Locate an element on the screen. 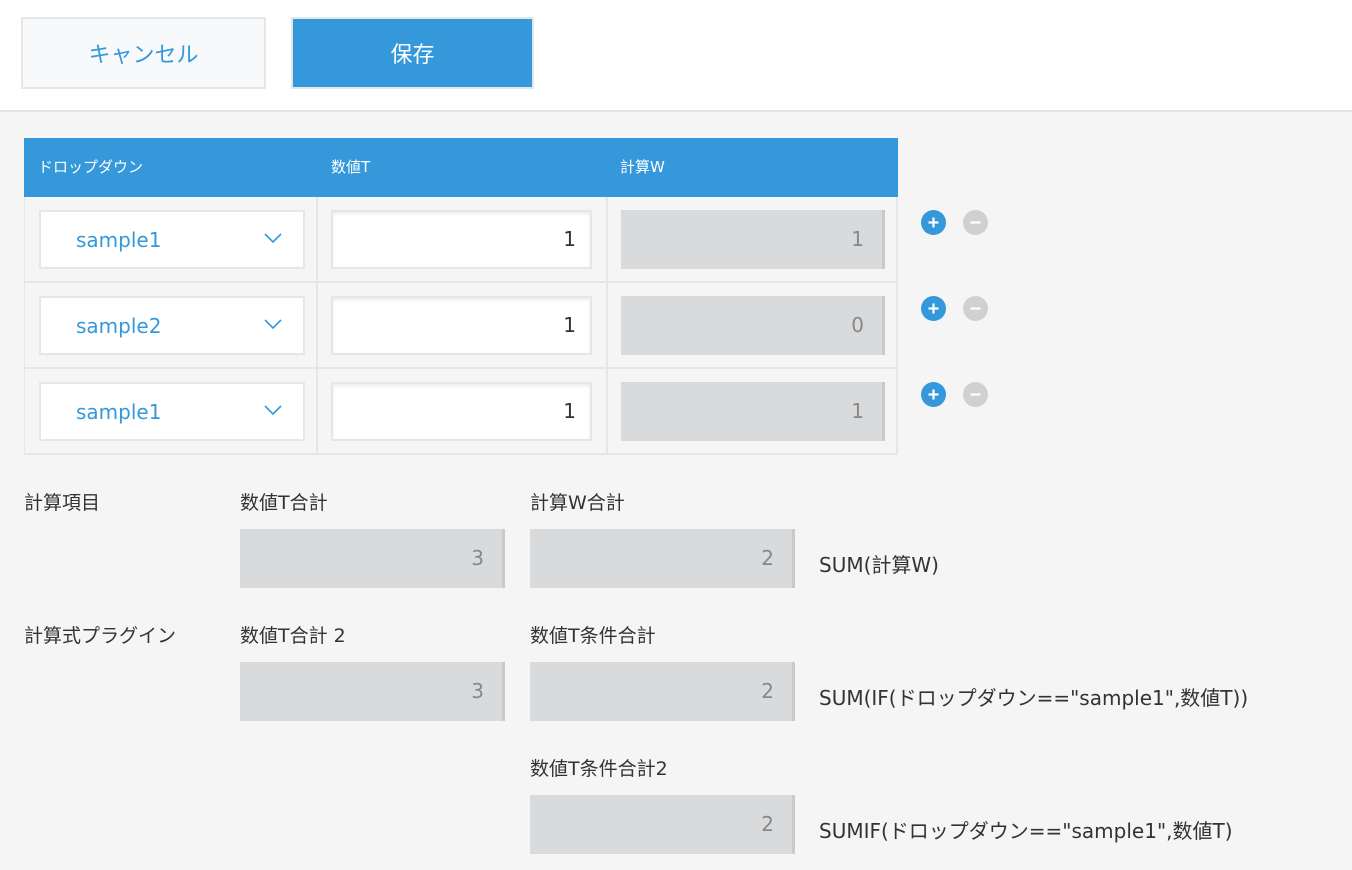 The image size is (1352, 870). calc-w-total-value: 2 is located at coordinates (662, 558).